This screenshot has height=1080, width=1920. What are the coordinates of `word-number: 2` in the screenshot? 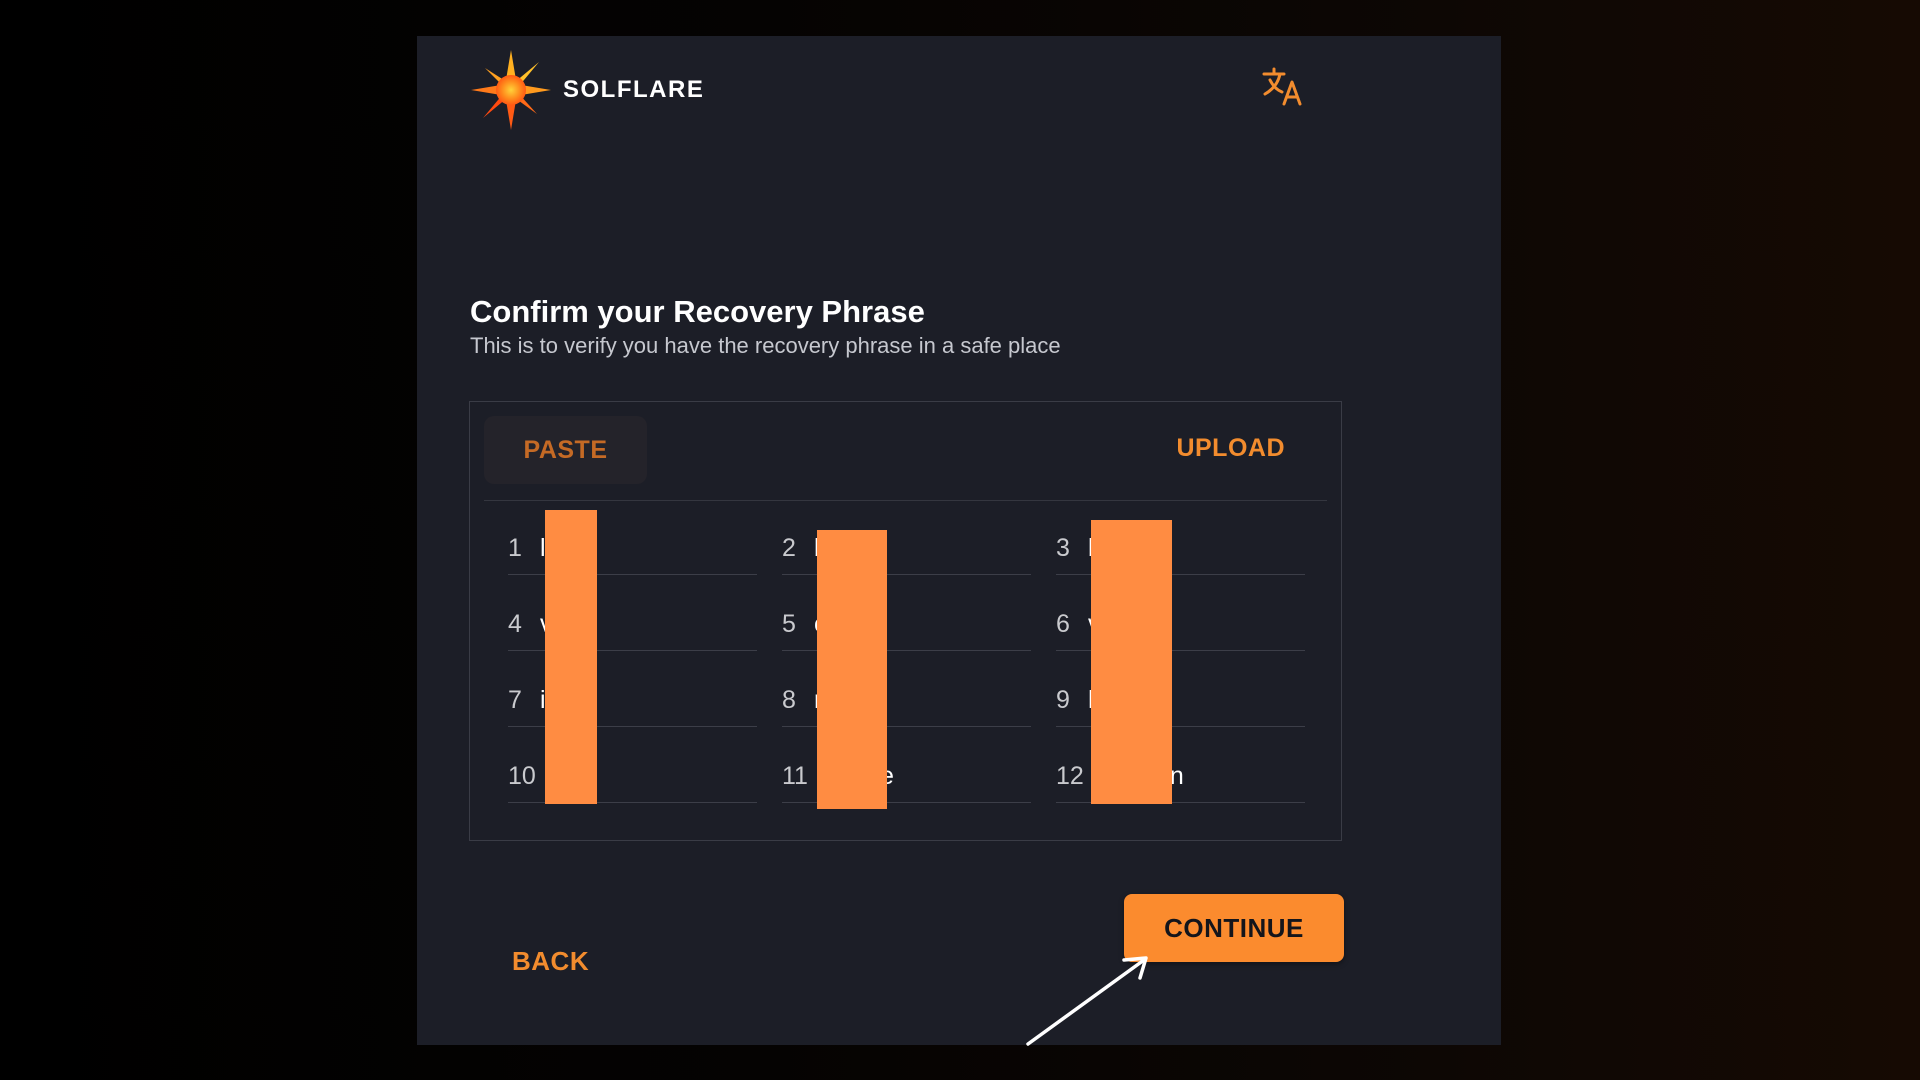 It's located at (789, 547).